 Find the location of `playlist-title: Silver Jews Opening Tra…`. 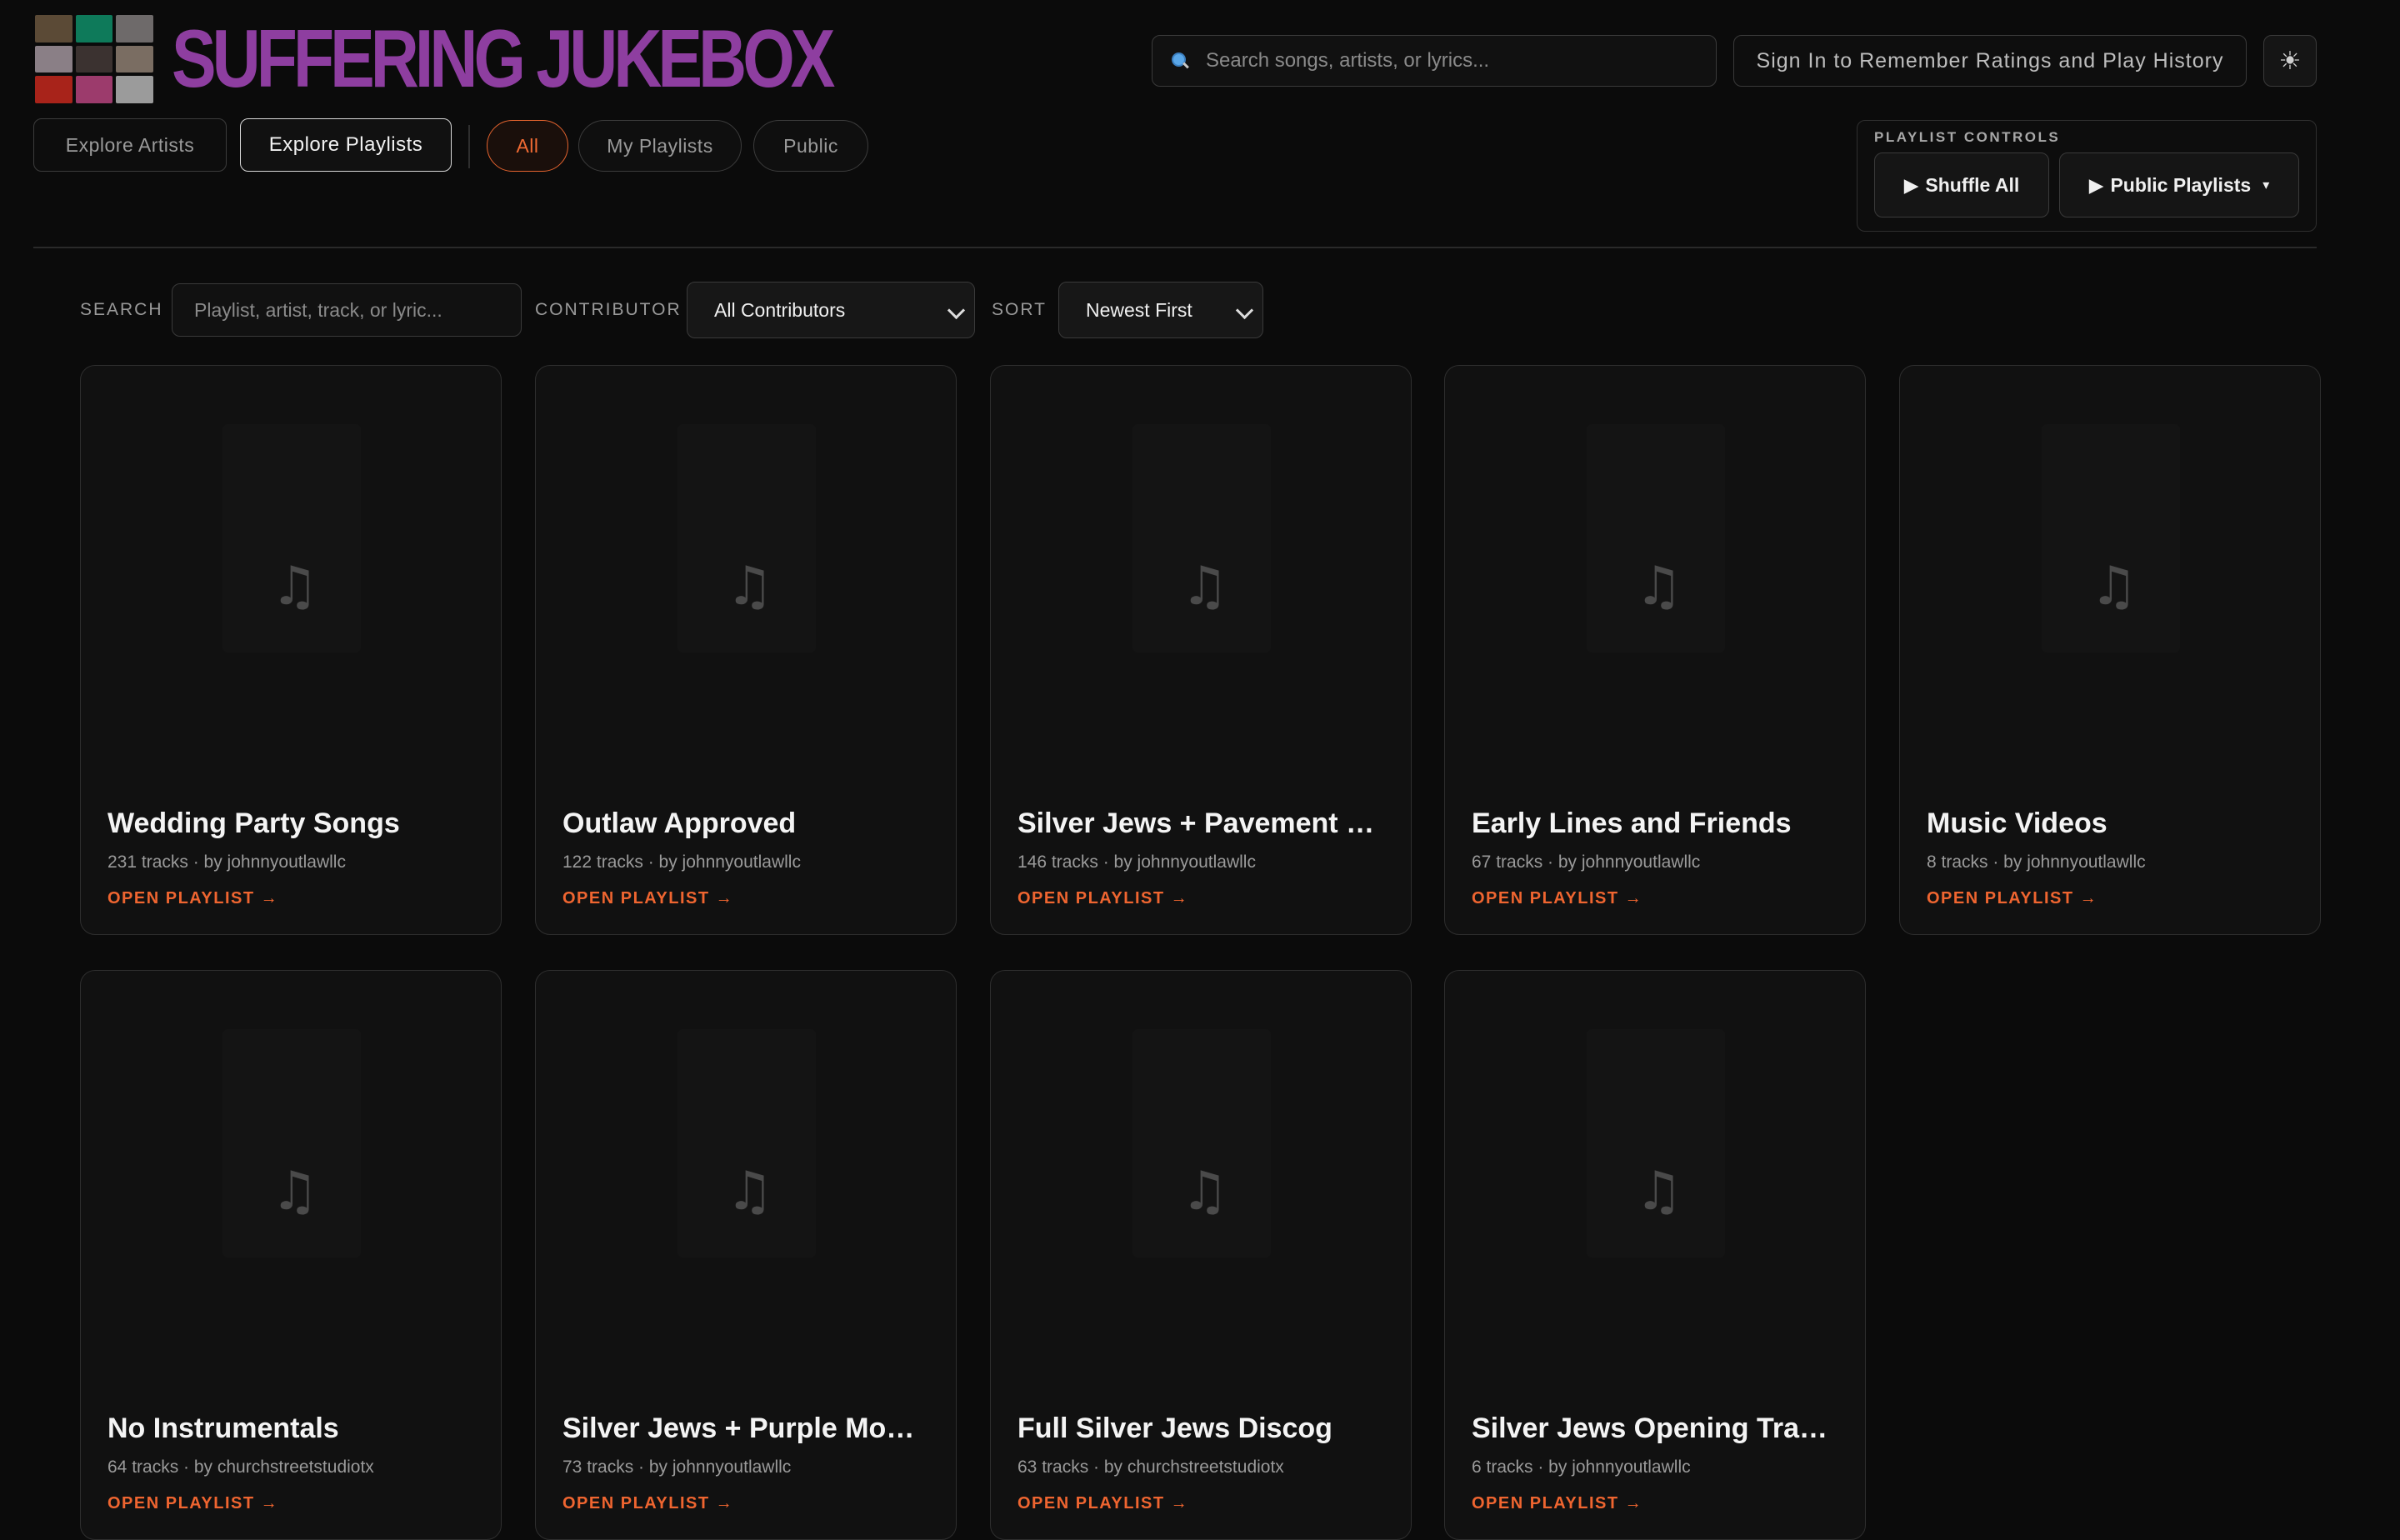

playlist-title: Silver Jews Opening Tra… is located at coordinates (1655, 1428).